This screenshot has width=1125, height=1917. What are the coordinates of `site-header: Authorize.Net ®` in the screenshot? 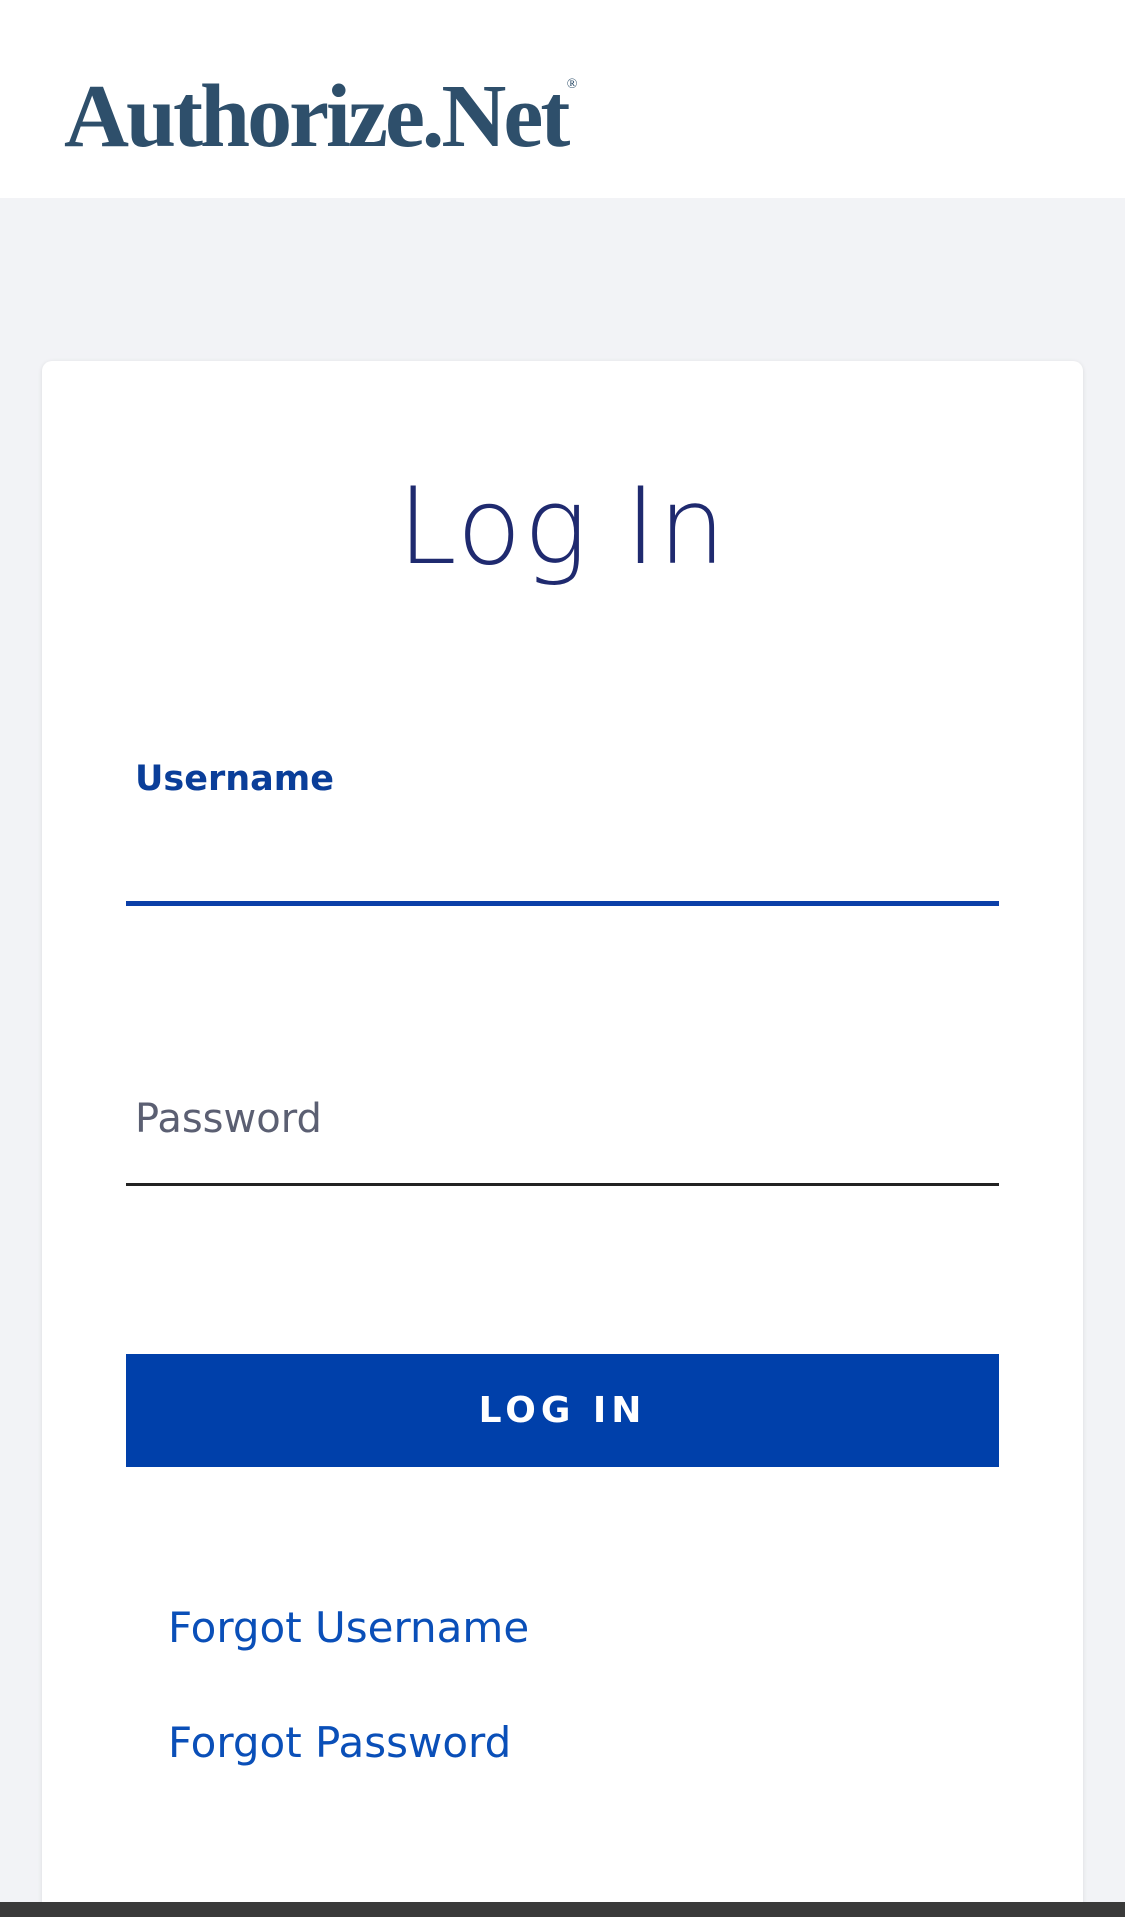 It's located at (562, 99).